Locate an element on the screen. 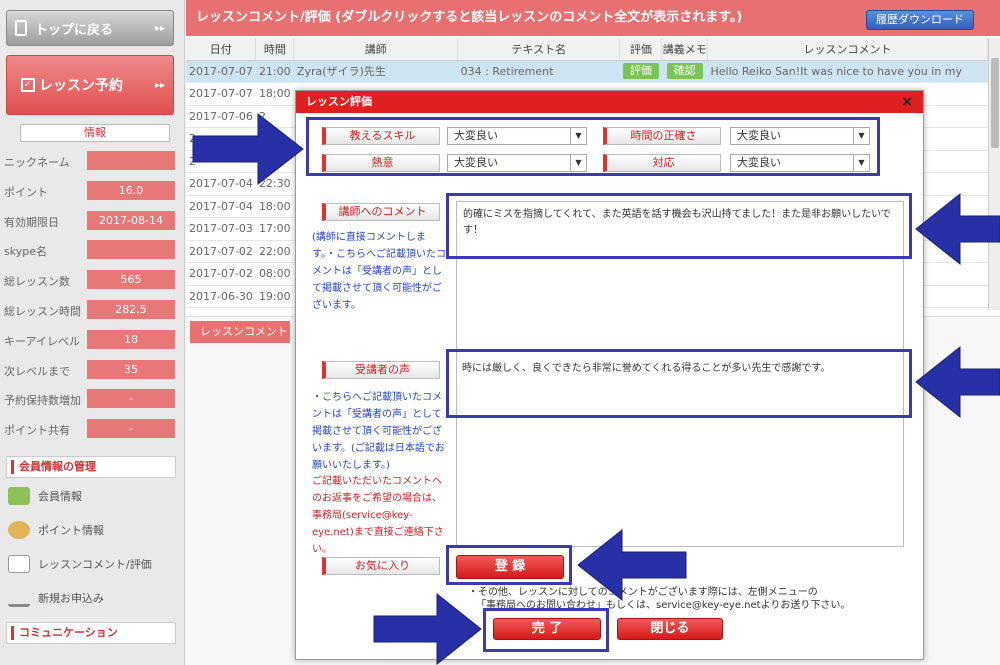  menu-lesson-comment: レッスンコメント/評価 is located at coordinates (91, 564).